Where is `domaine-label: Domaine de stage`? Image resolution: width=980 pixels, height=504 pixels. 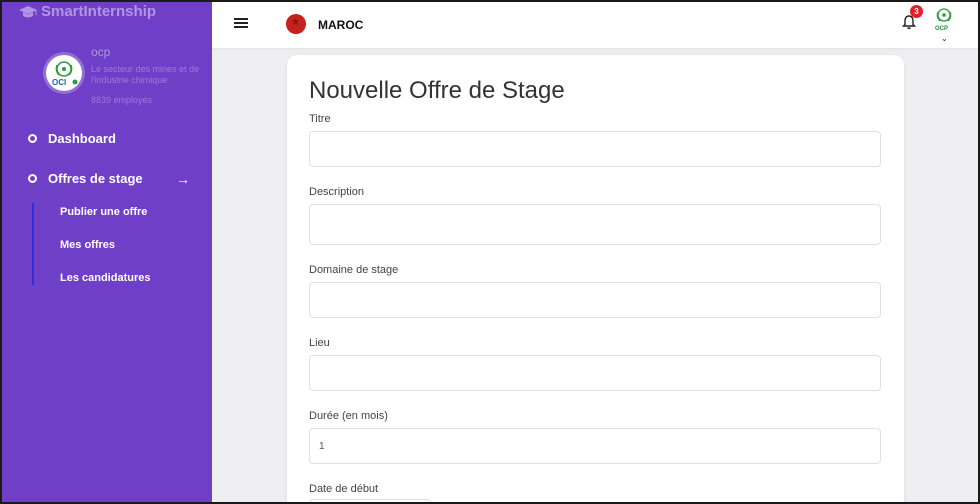
domaine-label: Domaine de stage is located at coordinates (354, 270).